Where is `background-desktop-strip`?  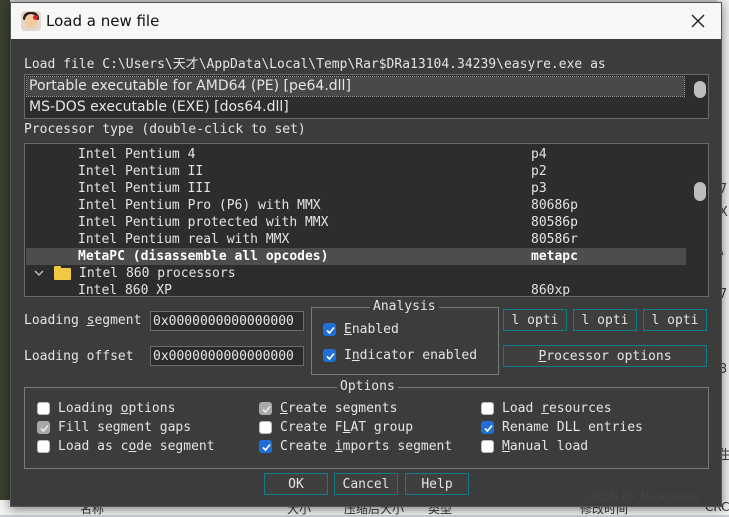
background-desktop-strip is located at coordinates (5, 257).